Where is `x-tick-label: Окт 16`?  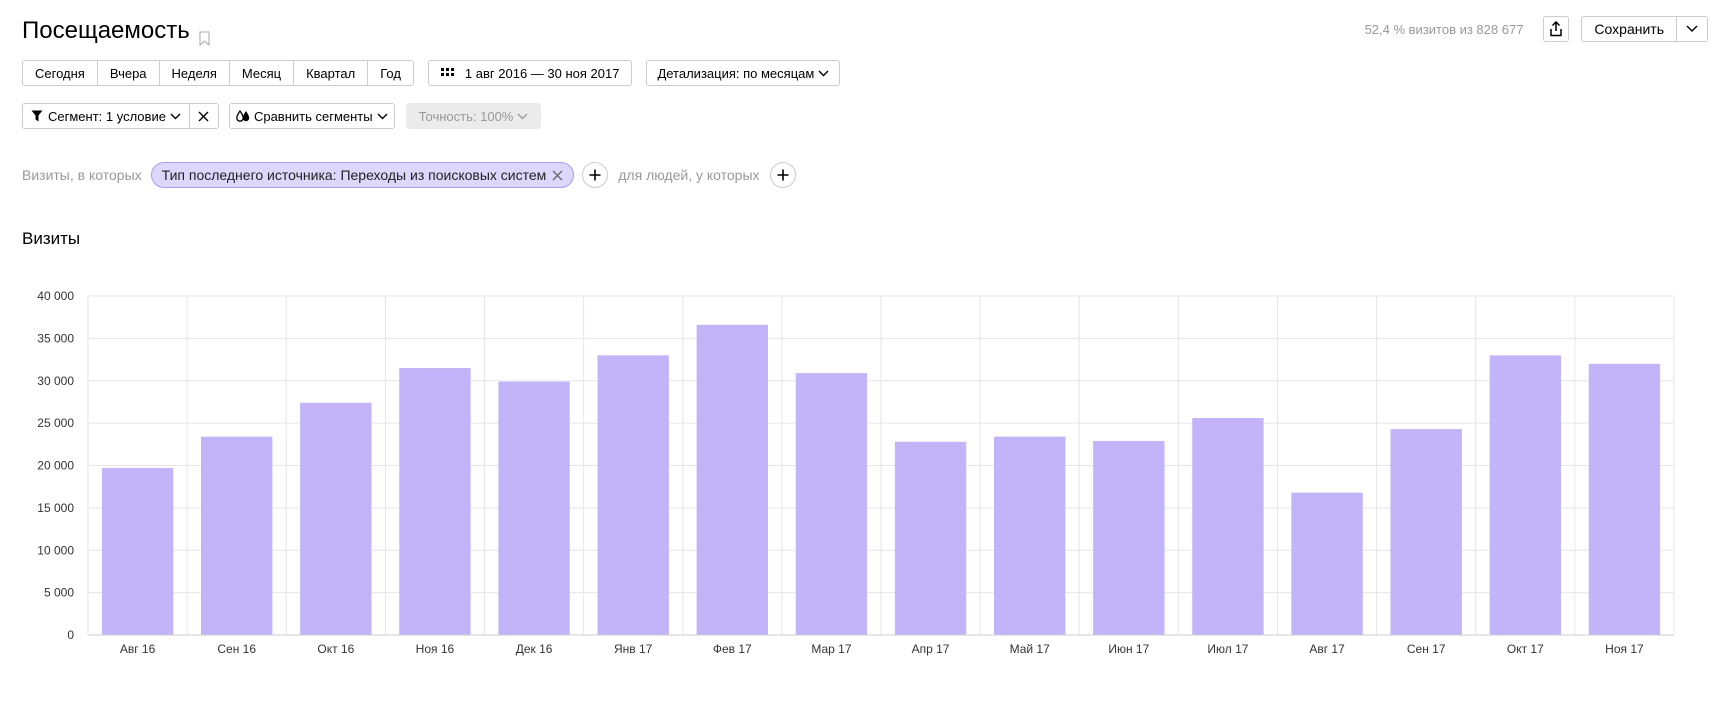 x-tick-label: Окт 16 is located at coordinates (335, 649).